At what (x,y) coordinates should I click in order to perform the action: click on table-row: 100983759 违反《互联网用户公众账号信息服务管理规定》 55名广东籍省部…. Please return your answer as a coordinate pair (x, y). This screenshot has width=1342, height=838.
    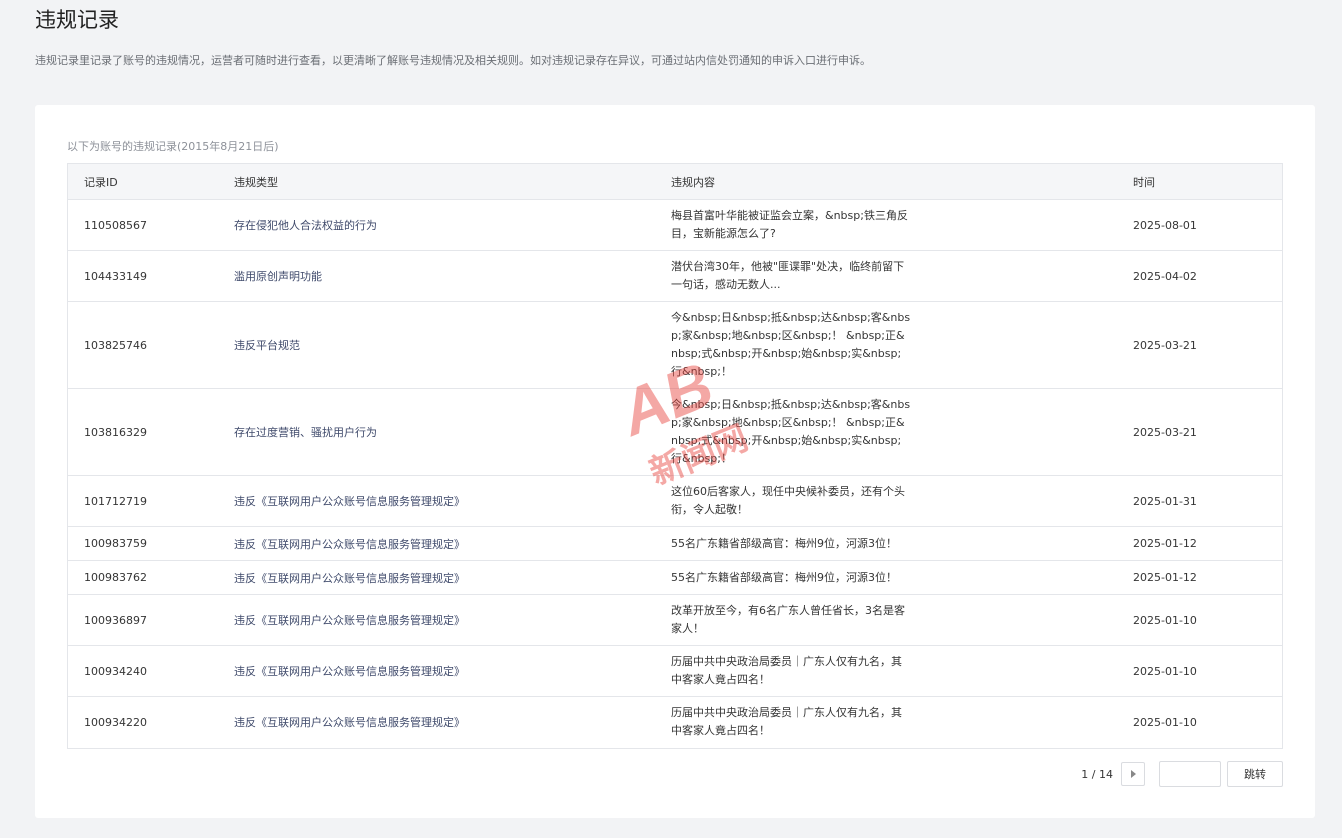
    Looking at the image, I should click on (675, 543).